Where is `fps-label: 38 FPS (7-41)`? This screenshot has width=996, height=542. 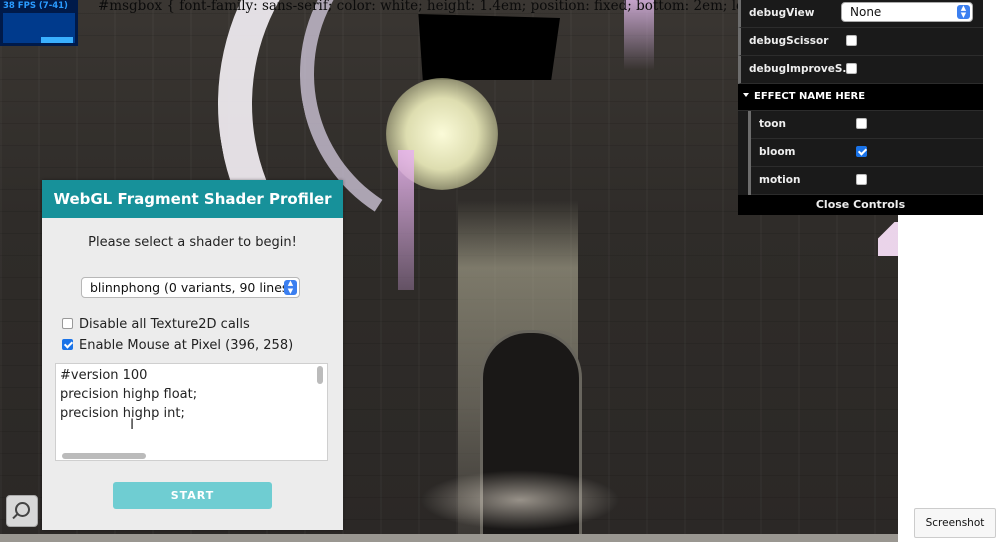
fps-label: 38 FPS (7-41) is located at coordinates (35, 6).